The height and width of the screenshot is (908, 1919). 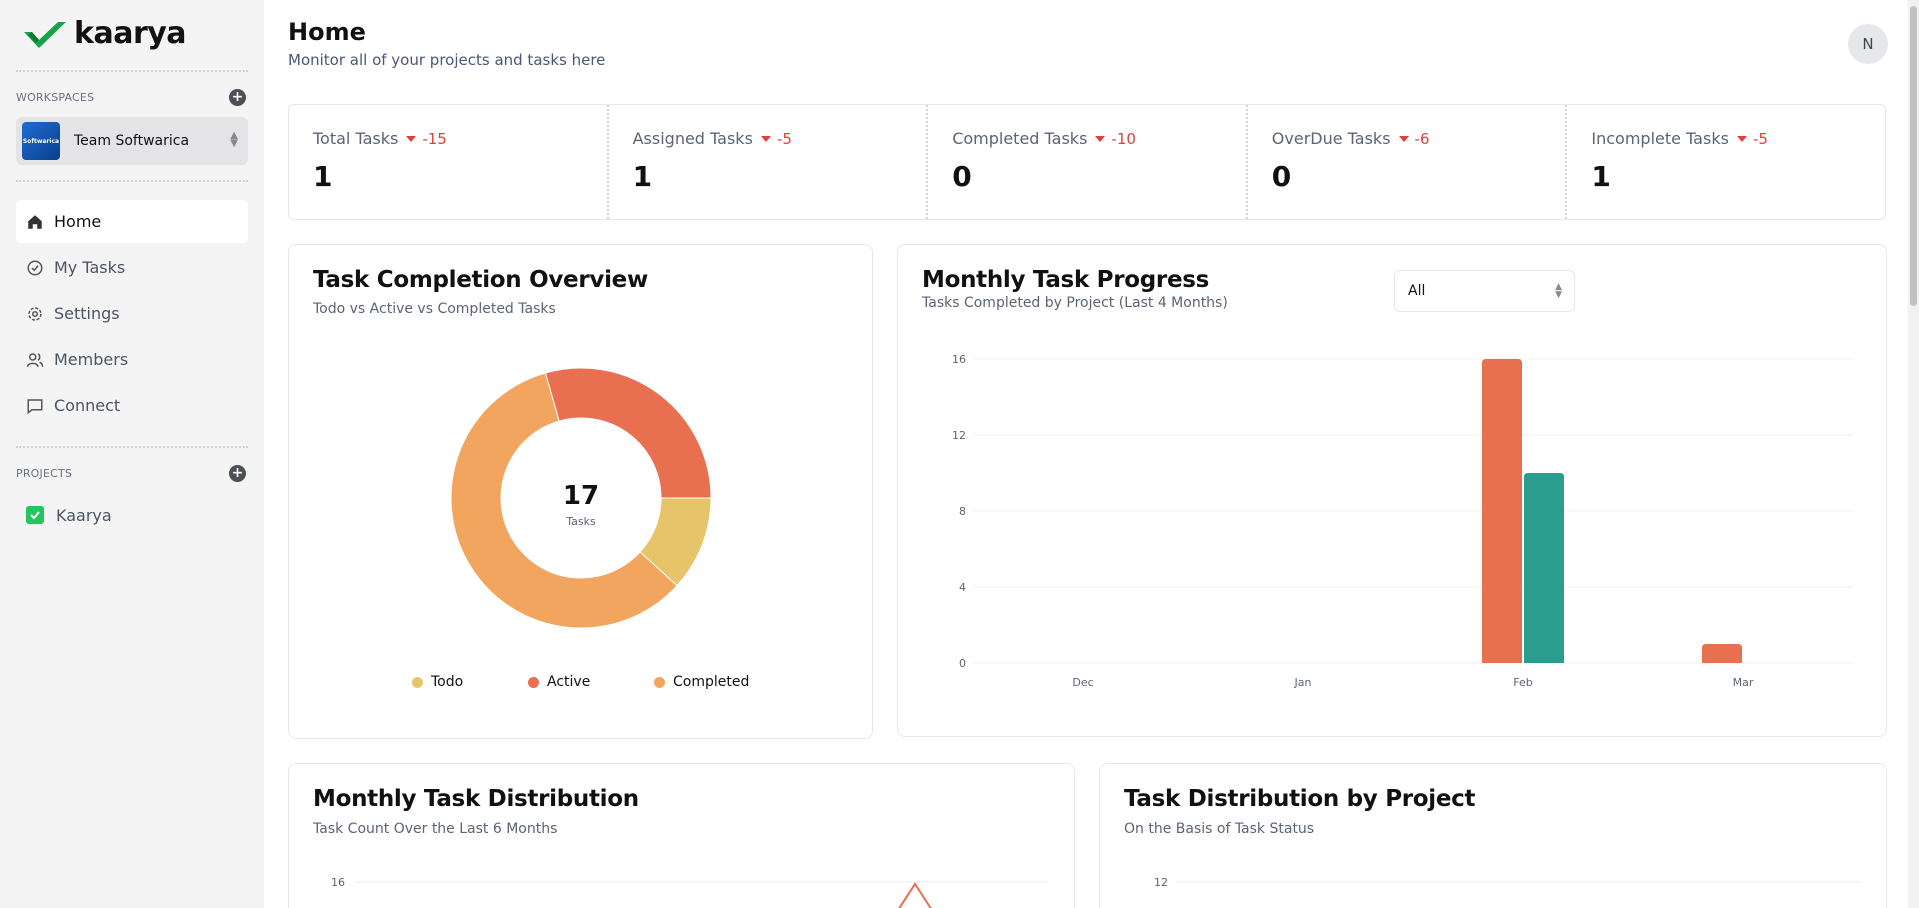 I want to click on add-workspace-button: +, so click(x=237, y=97).